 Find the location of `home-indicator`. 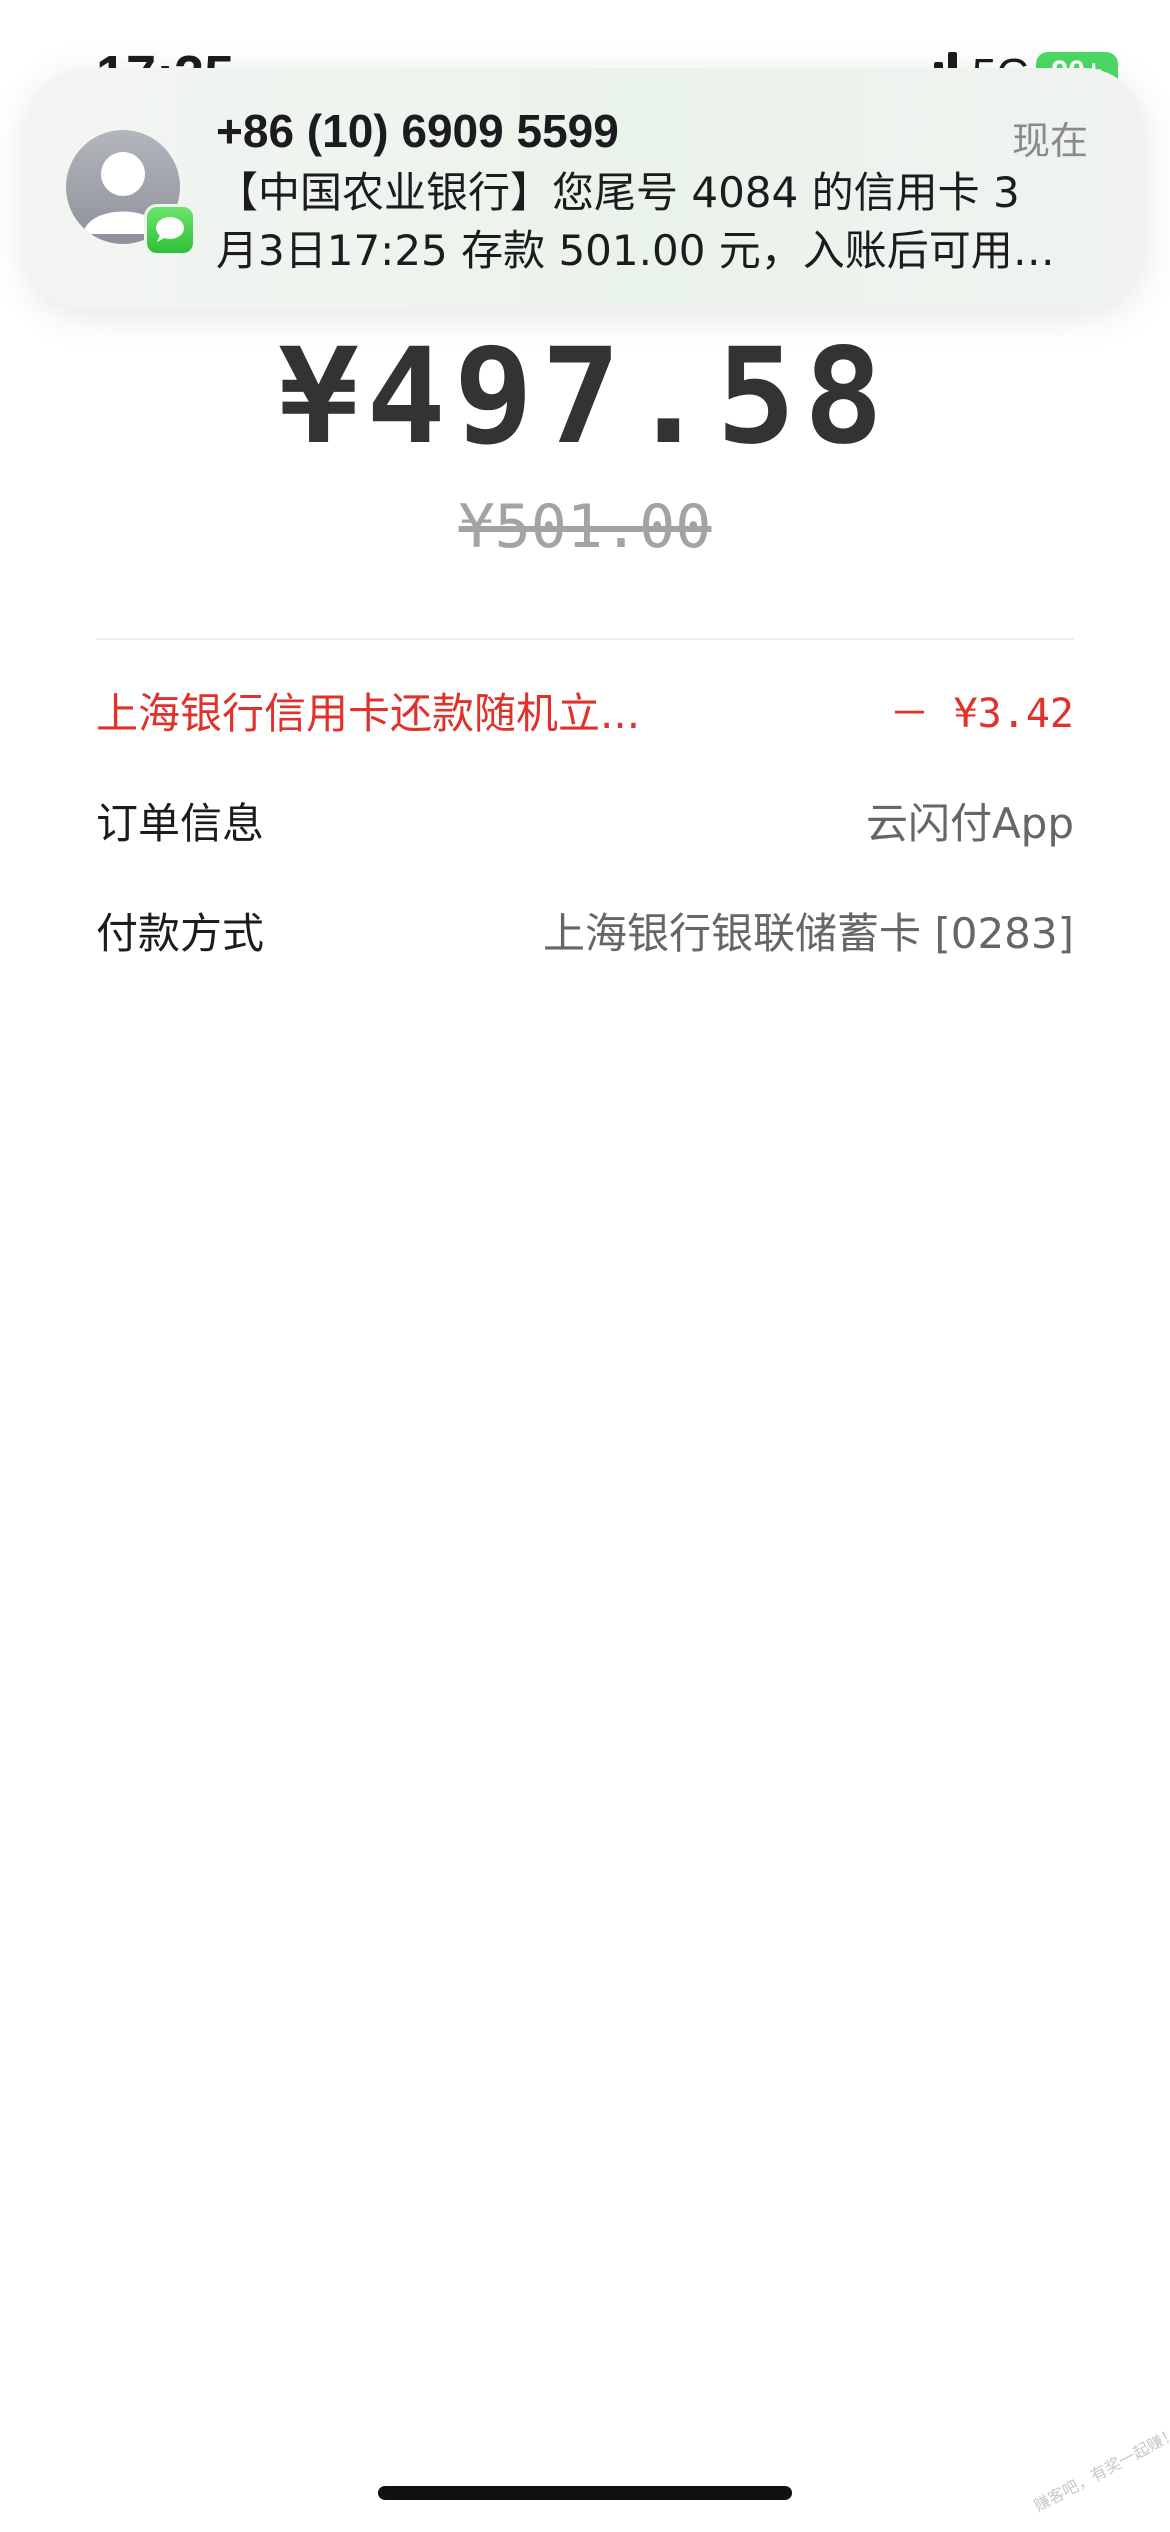

home-indicator is located at coordinates (585, 2493).